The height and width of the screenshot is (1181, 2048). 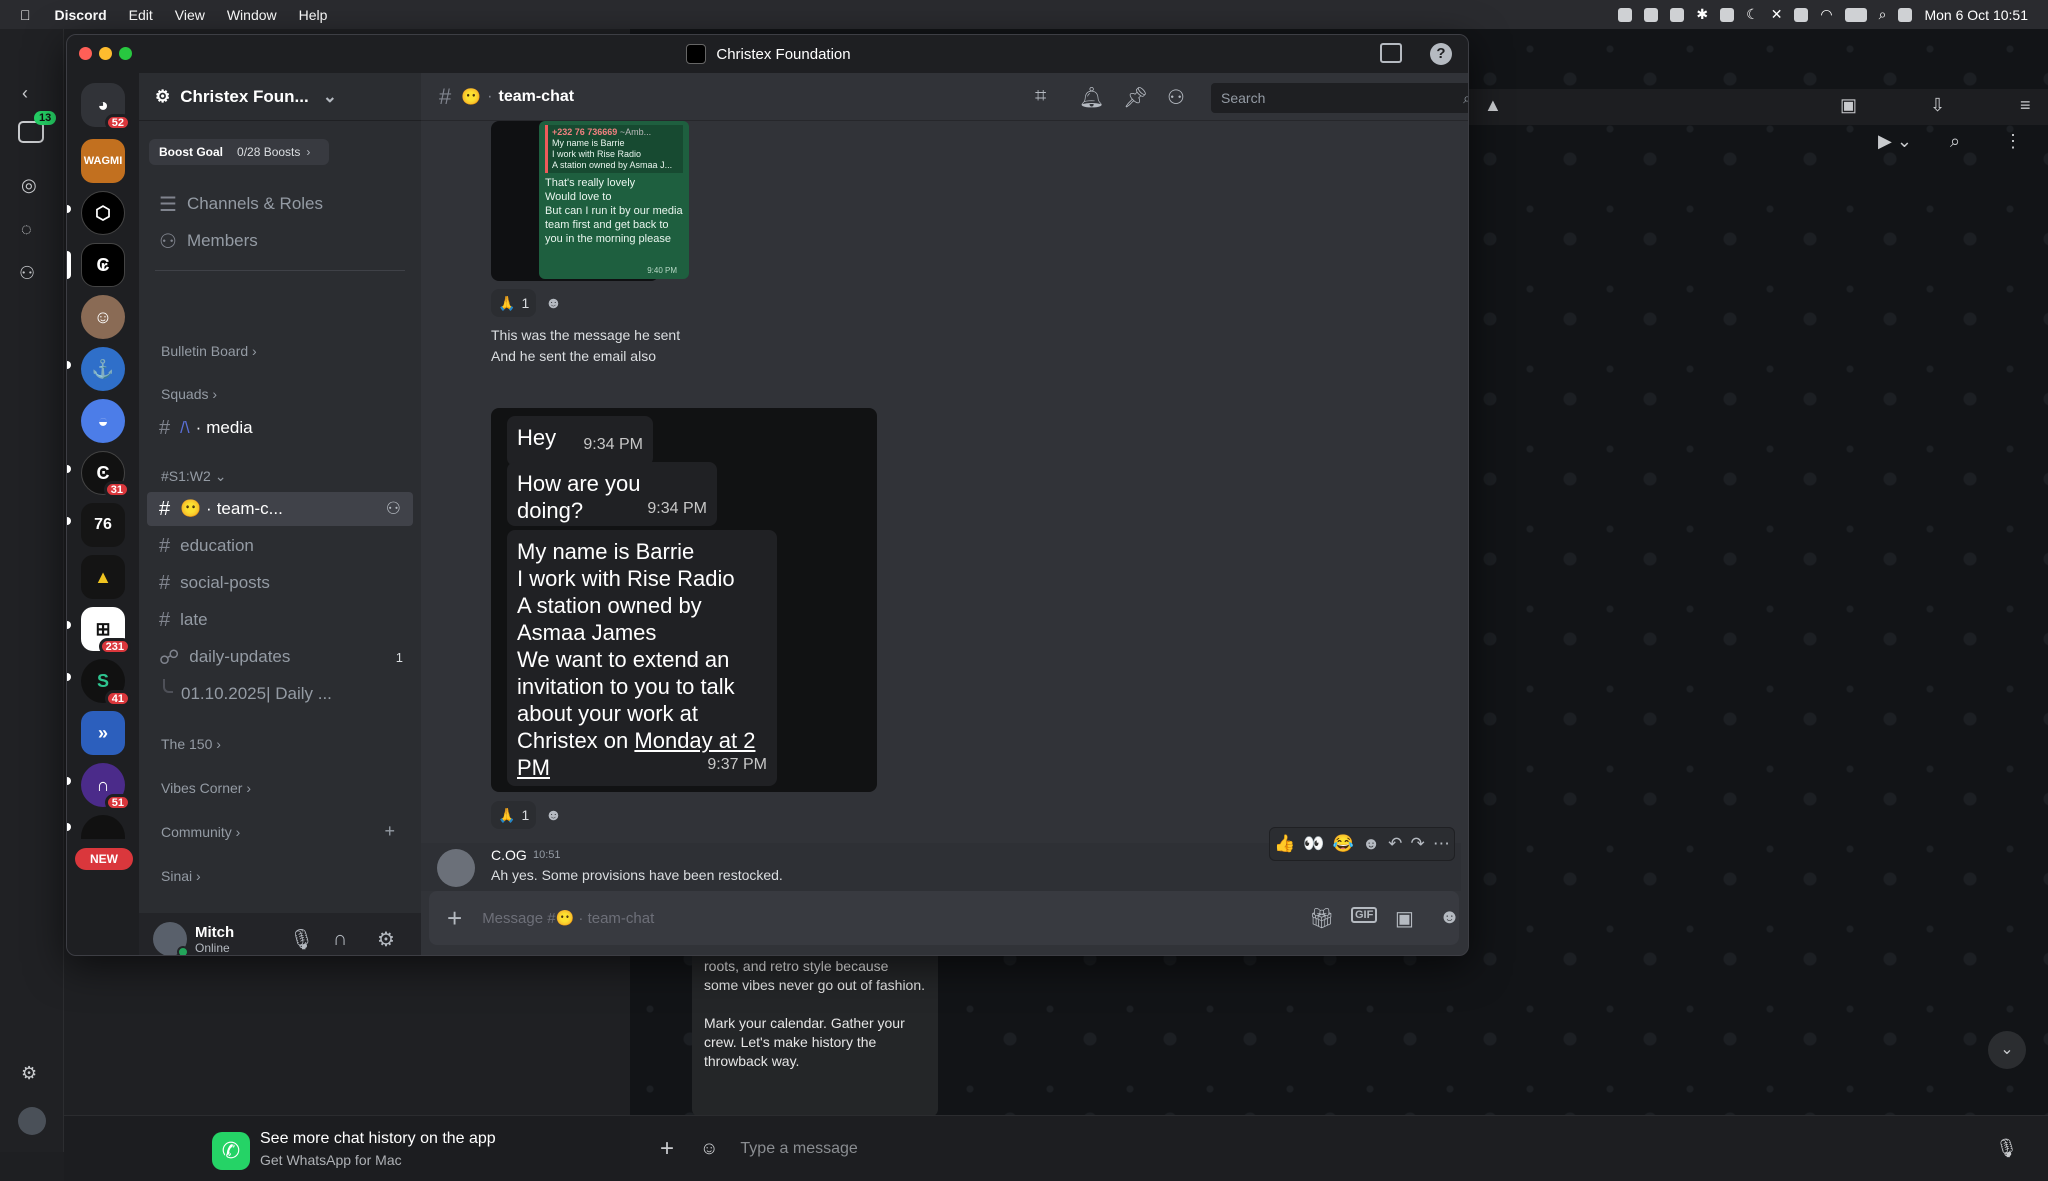 What do you see at coordinates (1404, 918) in the screenshot?
I see `sticker-icon: ▣` at bounding box center [1404, 918].